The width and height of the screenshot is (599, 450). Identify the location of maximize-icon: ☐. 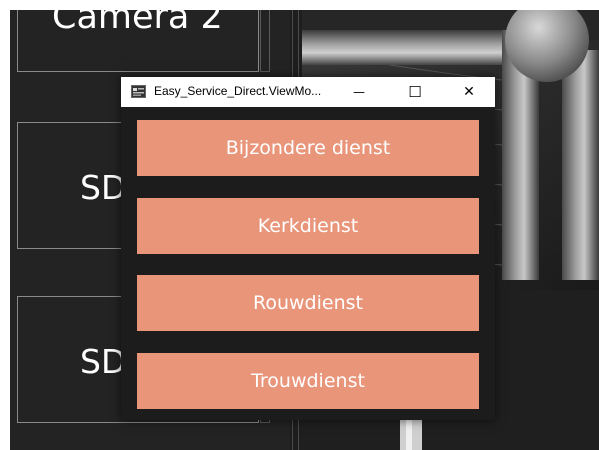
(415, 92).